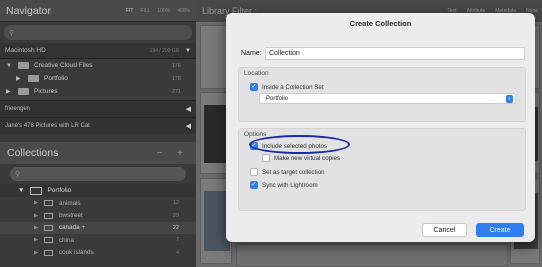  I want to click on dialog-title: Create Collection, so click(380, 23).